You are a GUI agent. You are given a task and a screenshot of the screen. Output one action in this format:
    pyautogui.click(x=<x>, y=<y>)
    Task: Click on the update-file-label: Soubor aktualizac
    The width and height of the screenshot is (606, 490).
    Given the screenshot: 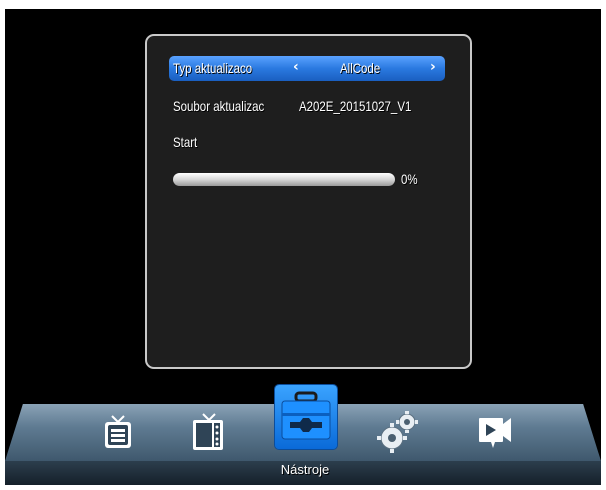 What is the action you would take?
    pyautogui.click(x=219, y=106)
    